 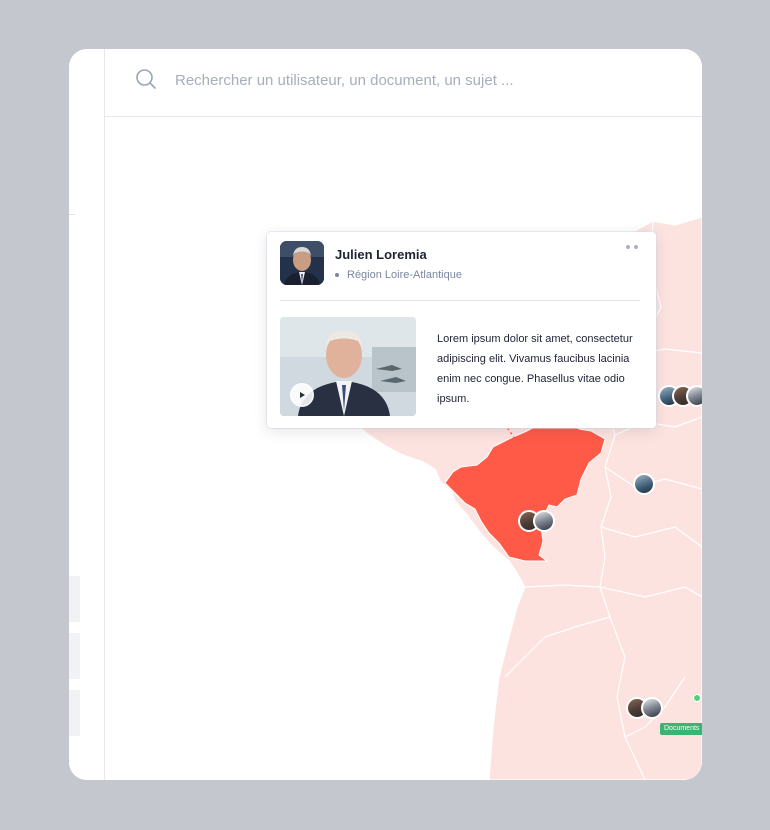 I want to click on search-icon, so click(x=146, y=79).